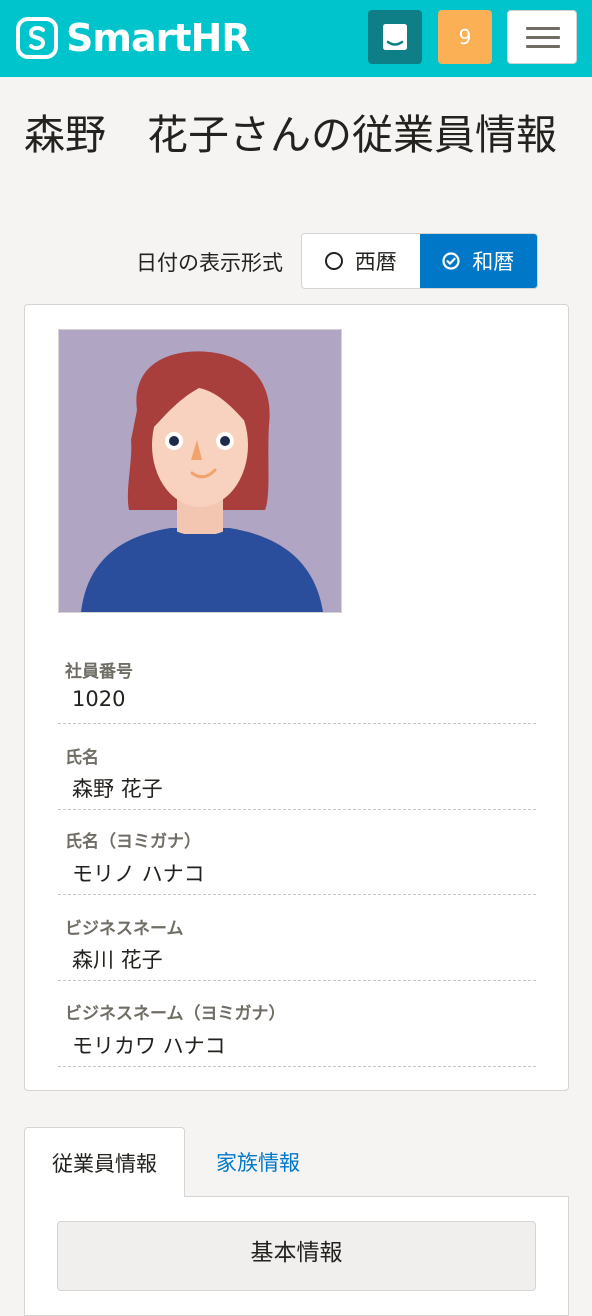  Describe the element at coordinates (297, 1033) in the screenshot. I see `field-business-name-kana: ビジネスネーム（ヨミガナ） モリカワ ハナコ` at that location.